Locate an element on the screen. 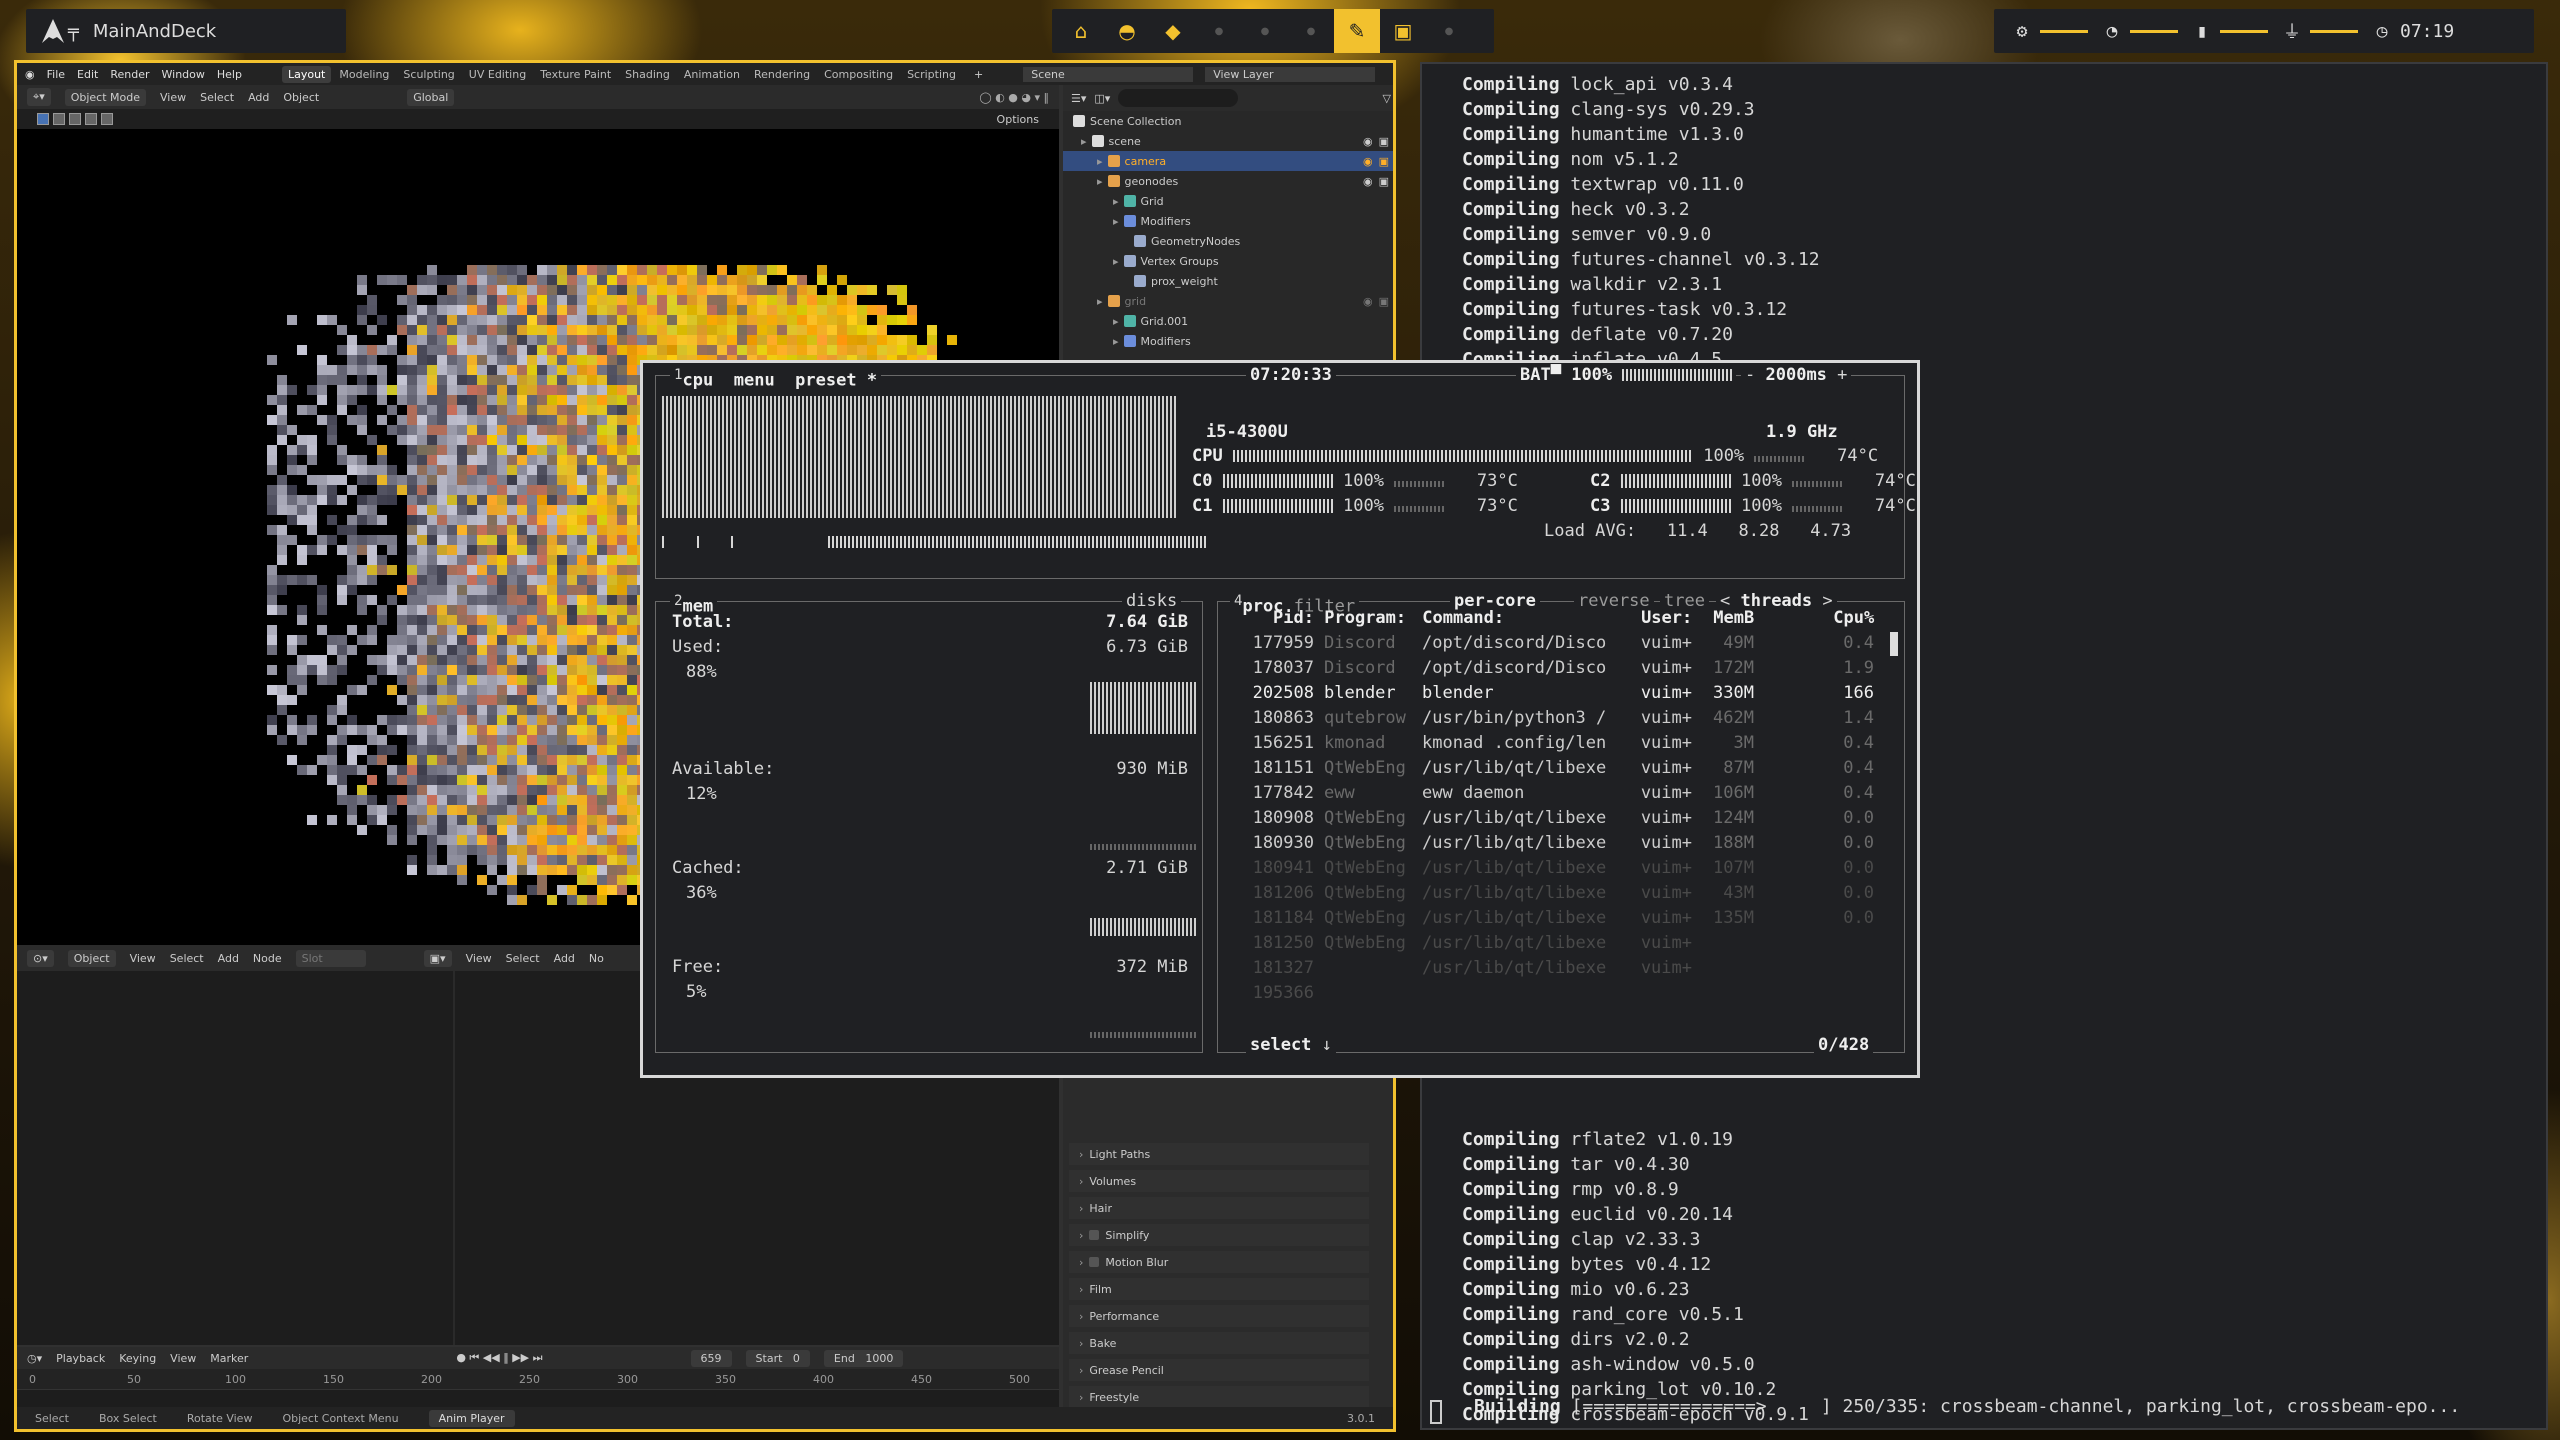  scene-collection-row: Scene Collection is located at coordinates (1228, 121).